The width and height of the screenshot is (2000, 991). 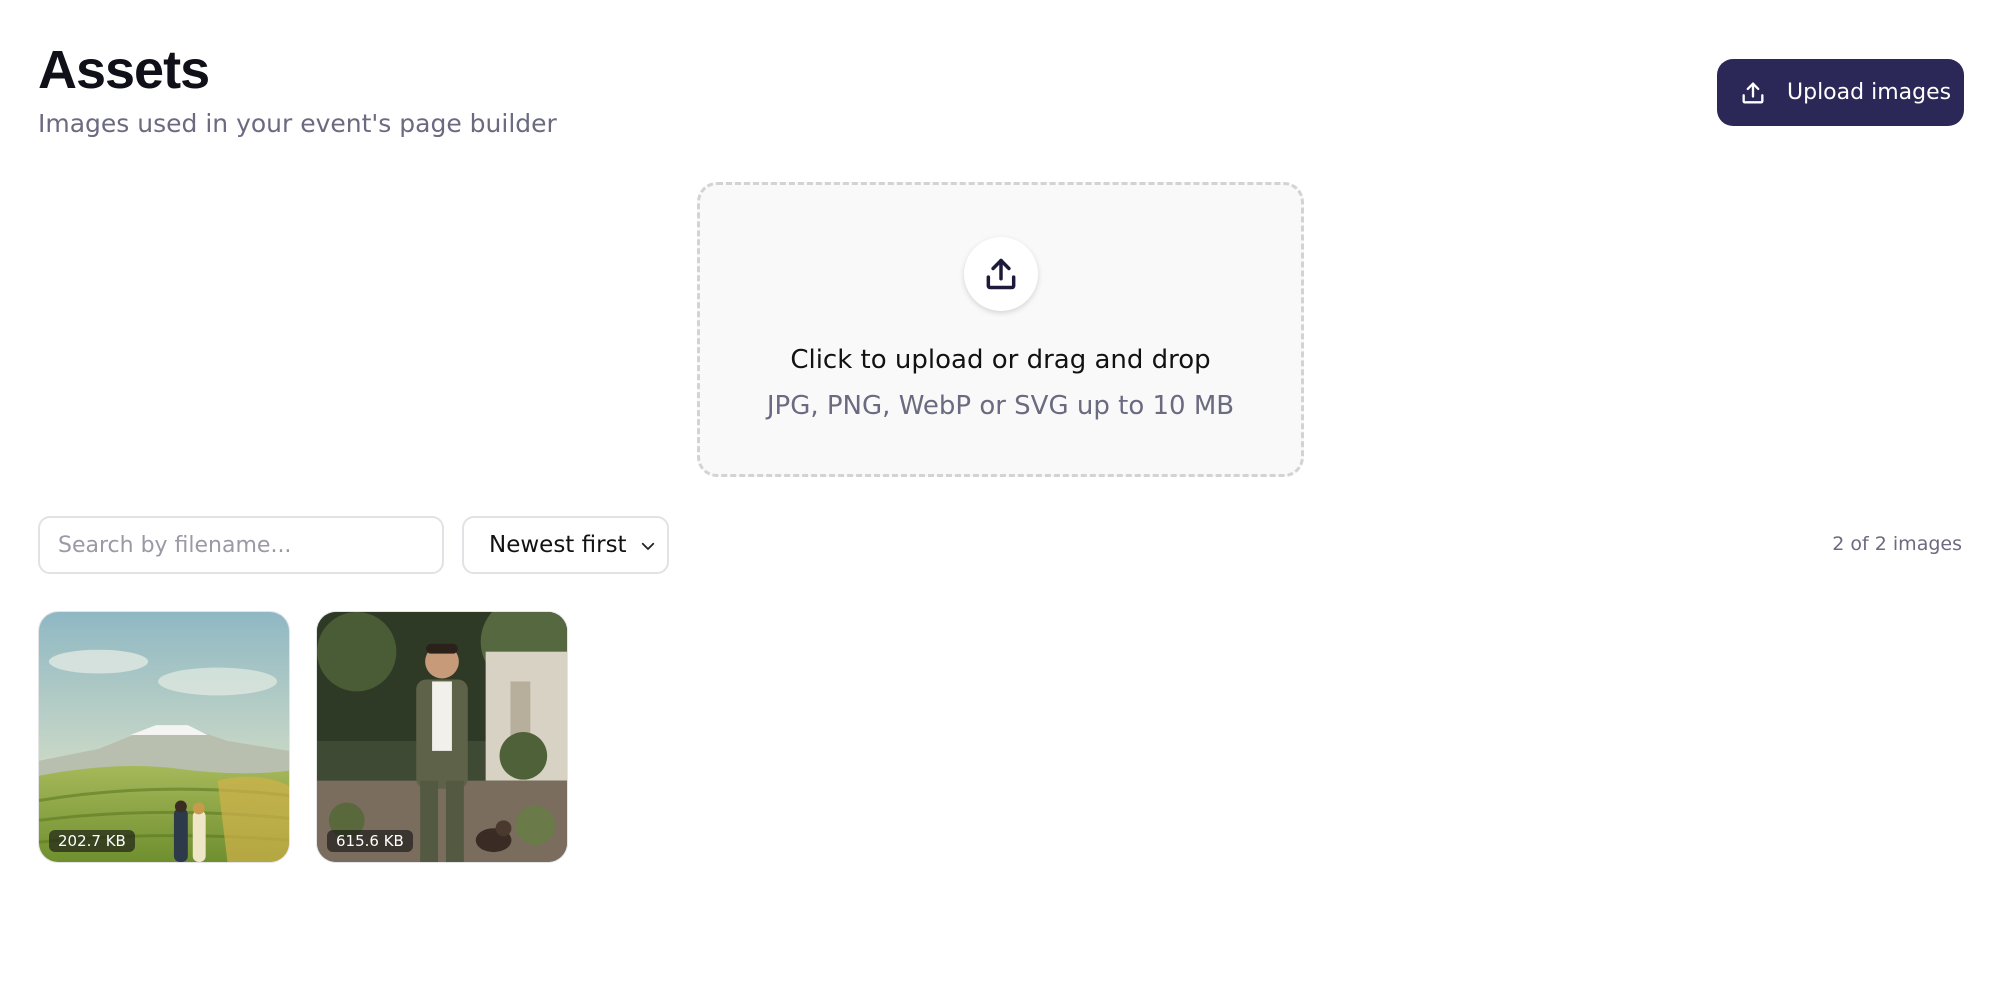 What do you see at coordinates (1000, 360) in the screenshot?
I see `dropzone-primary-text: Click to upload or drag and drop` at bounding box center [1000, 360].